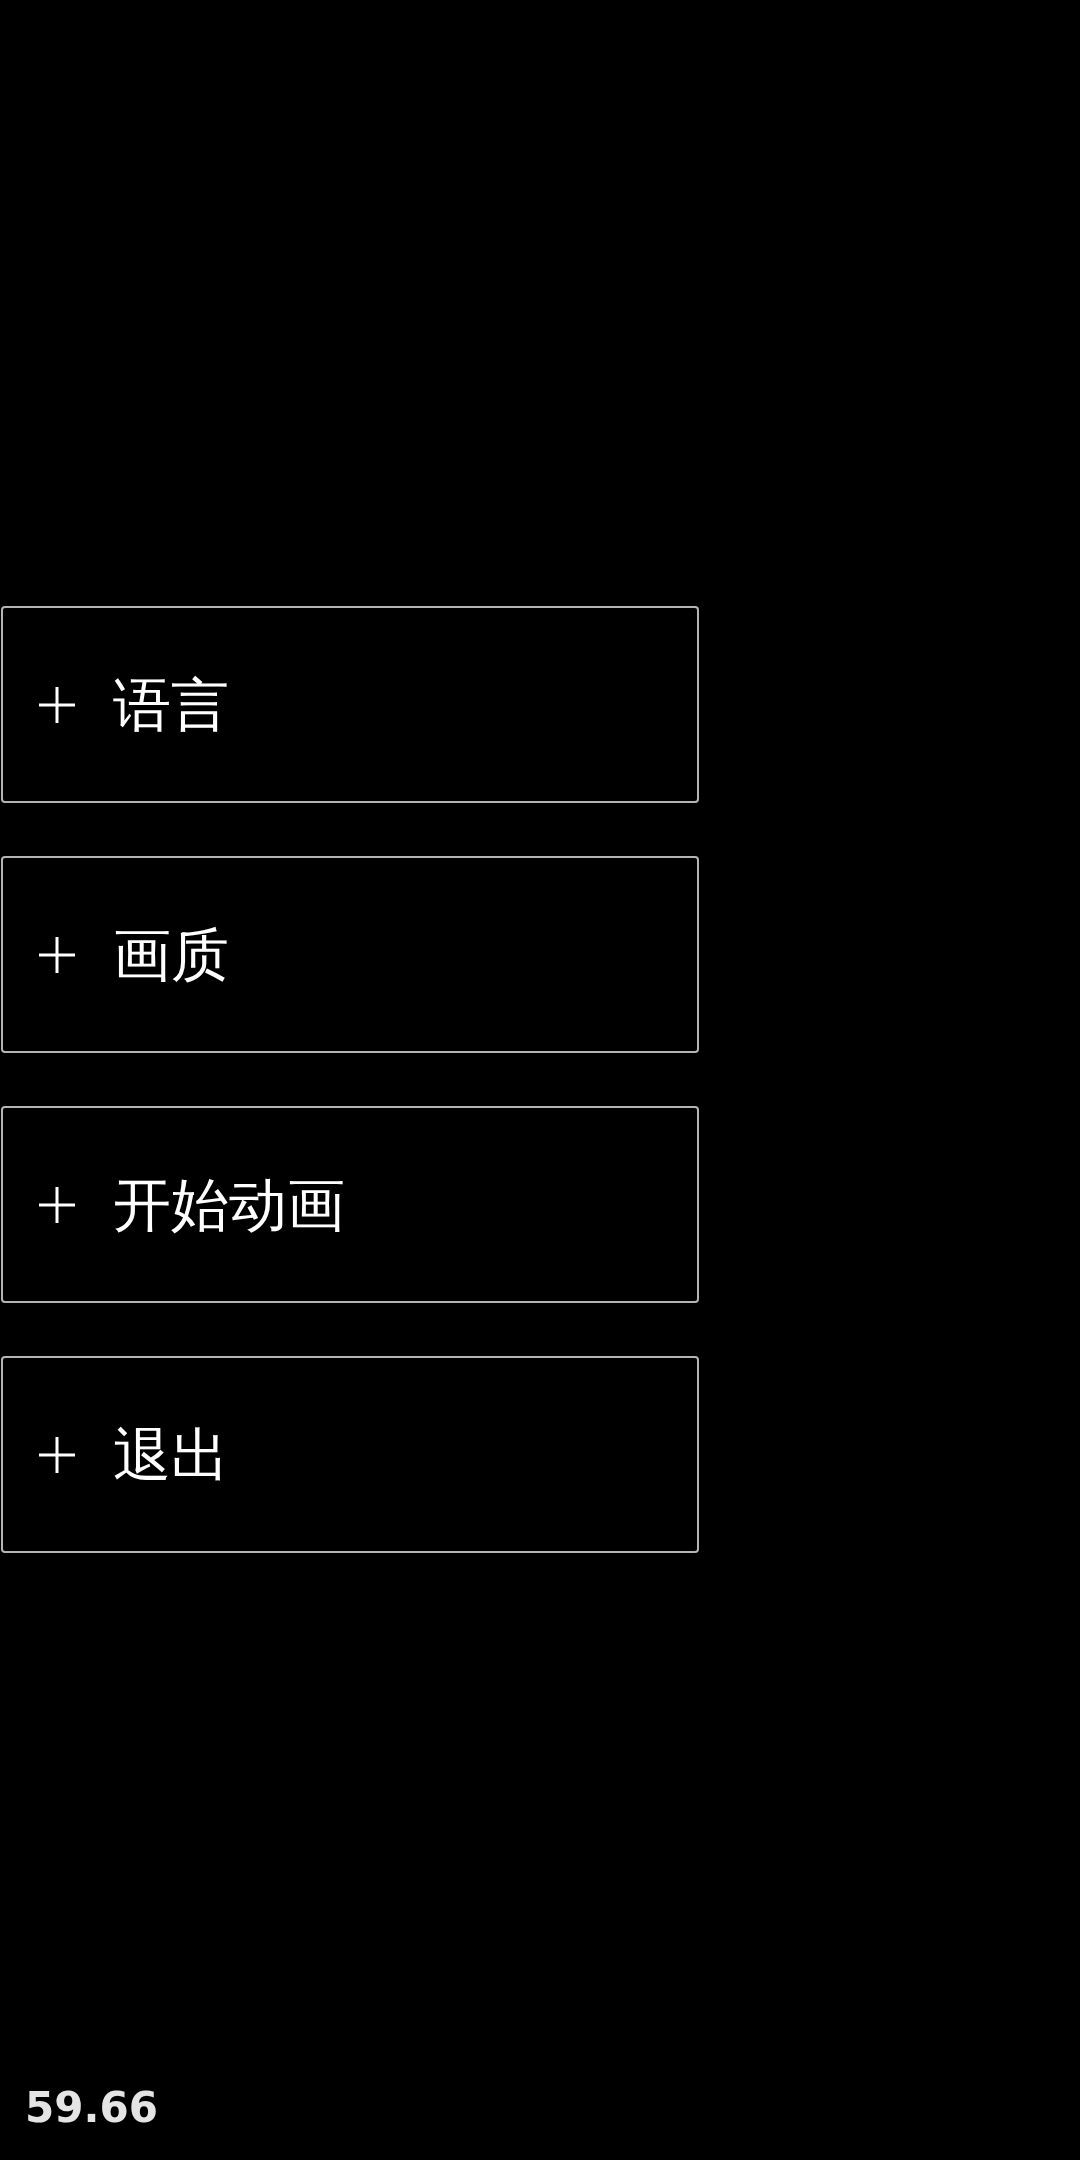 The width and height of the screenshot is (1080, 2160). Describe the element at coordinates (91, 2107) in the screenshot. I see `fps-counter: 59.66` at that location.